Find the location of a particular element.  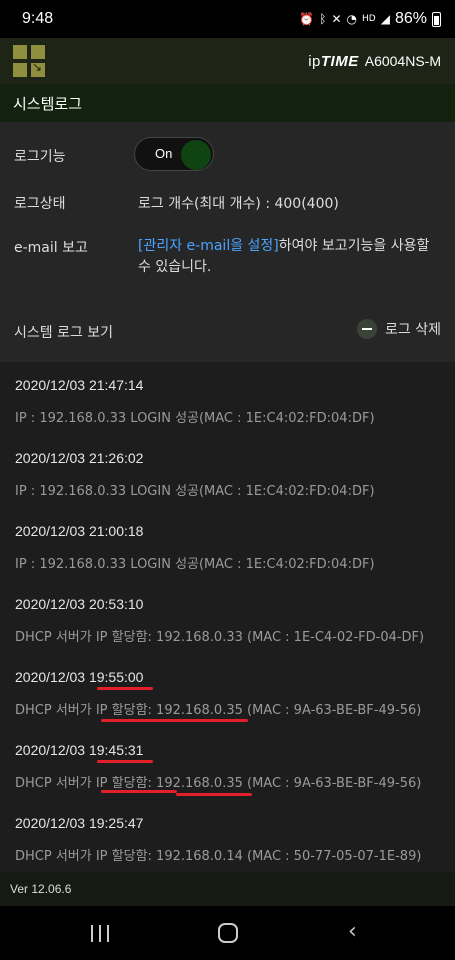

mute-icon: ✕ is located at coordinates (336, 19).